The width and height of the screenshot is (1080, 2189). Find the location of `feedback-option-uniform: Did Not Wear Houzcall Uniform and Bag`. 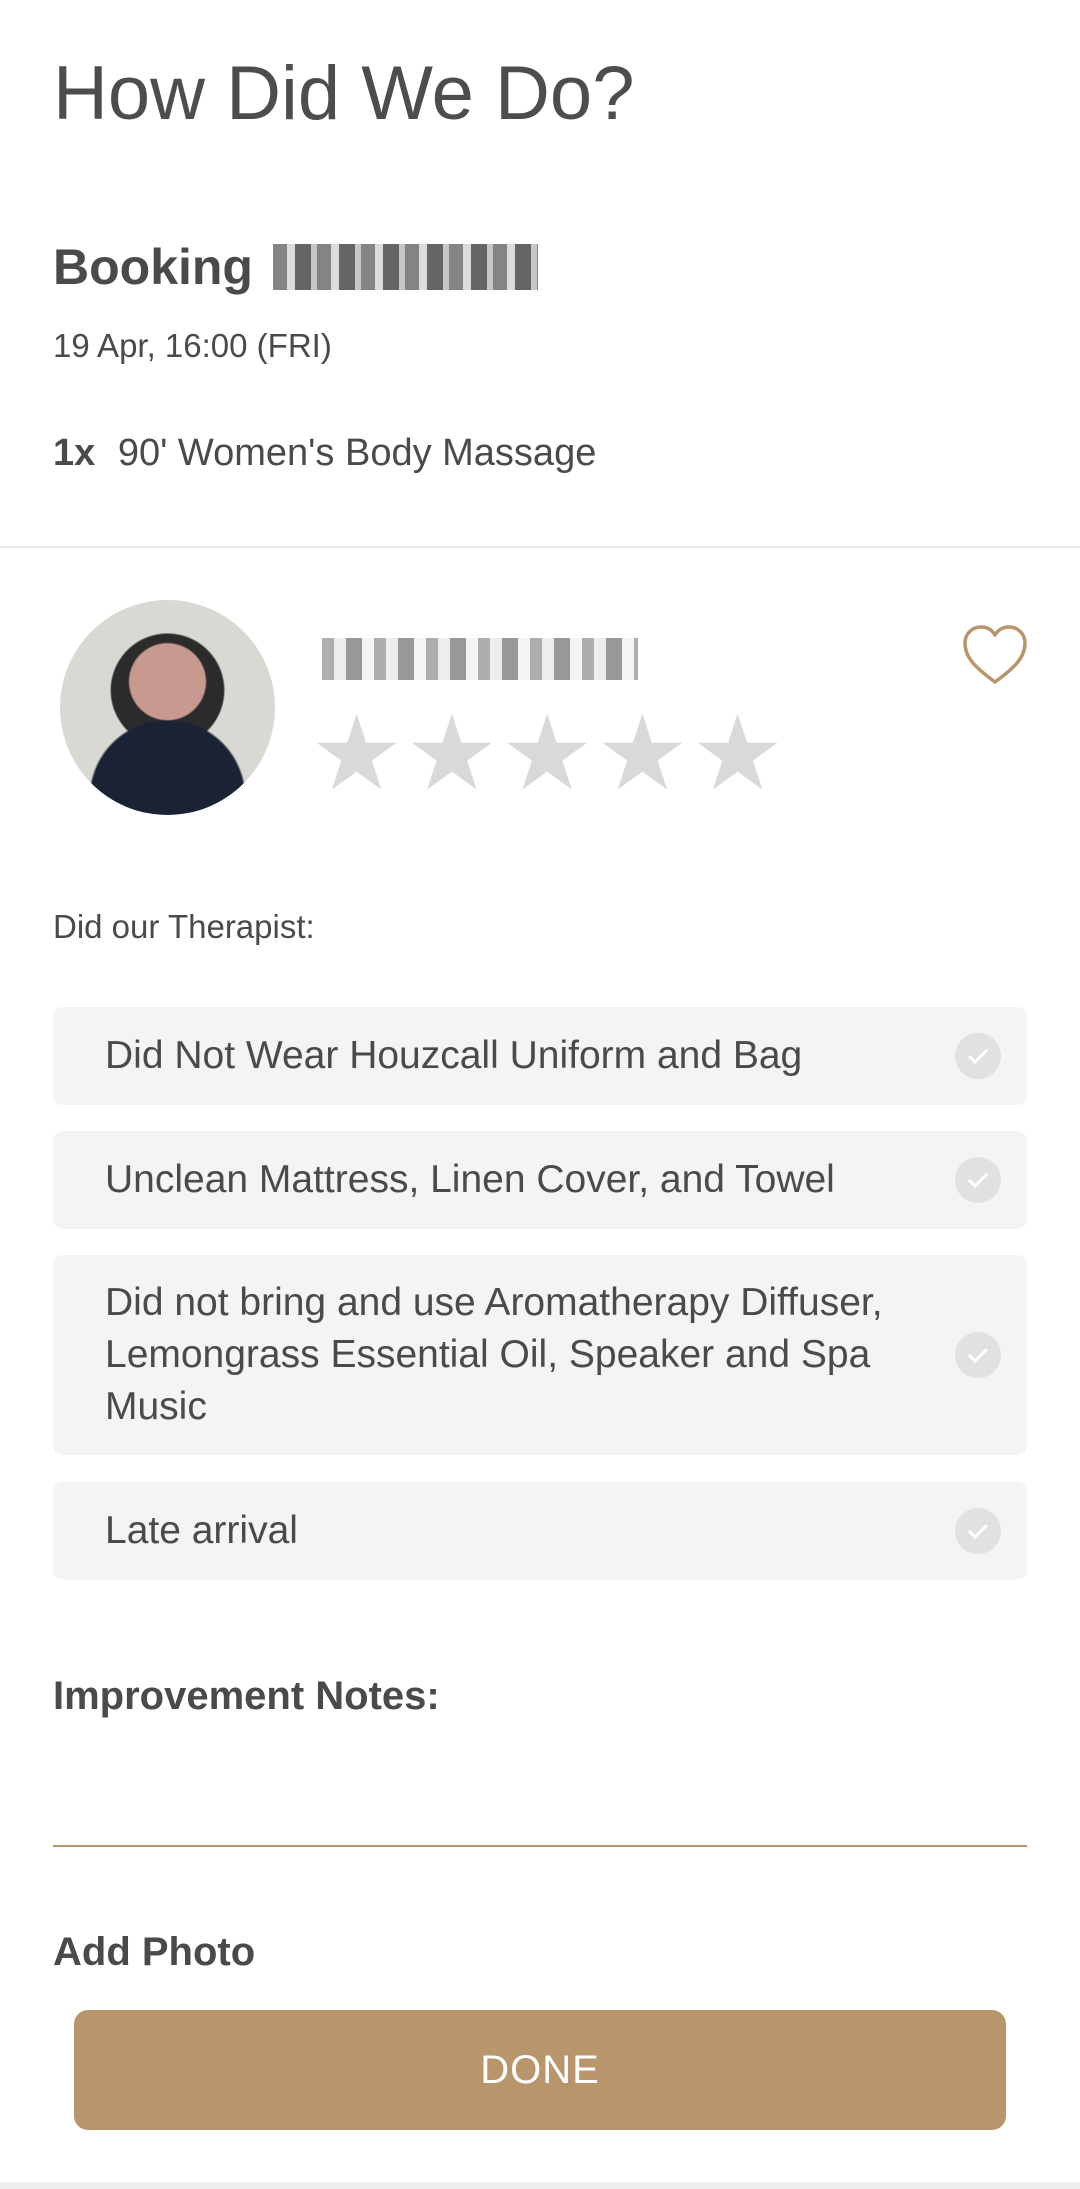

feedback-option-uniform: Did Not Wear Houzcall Uniform and Bag is located at coordinates (540, 1056).